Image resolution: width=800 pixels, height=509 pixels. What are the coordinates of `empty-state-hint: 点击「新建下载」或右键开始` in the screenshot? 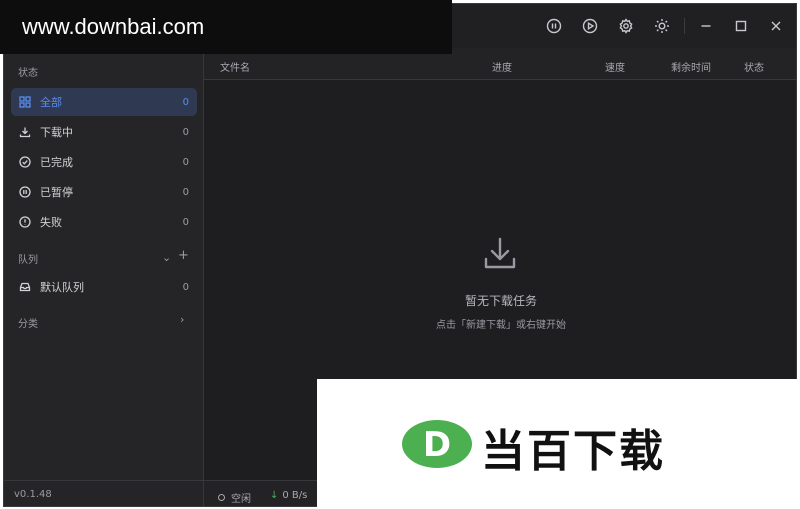 It's located at (501, 325).